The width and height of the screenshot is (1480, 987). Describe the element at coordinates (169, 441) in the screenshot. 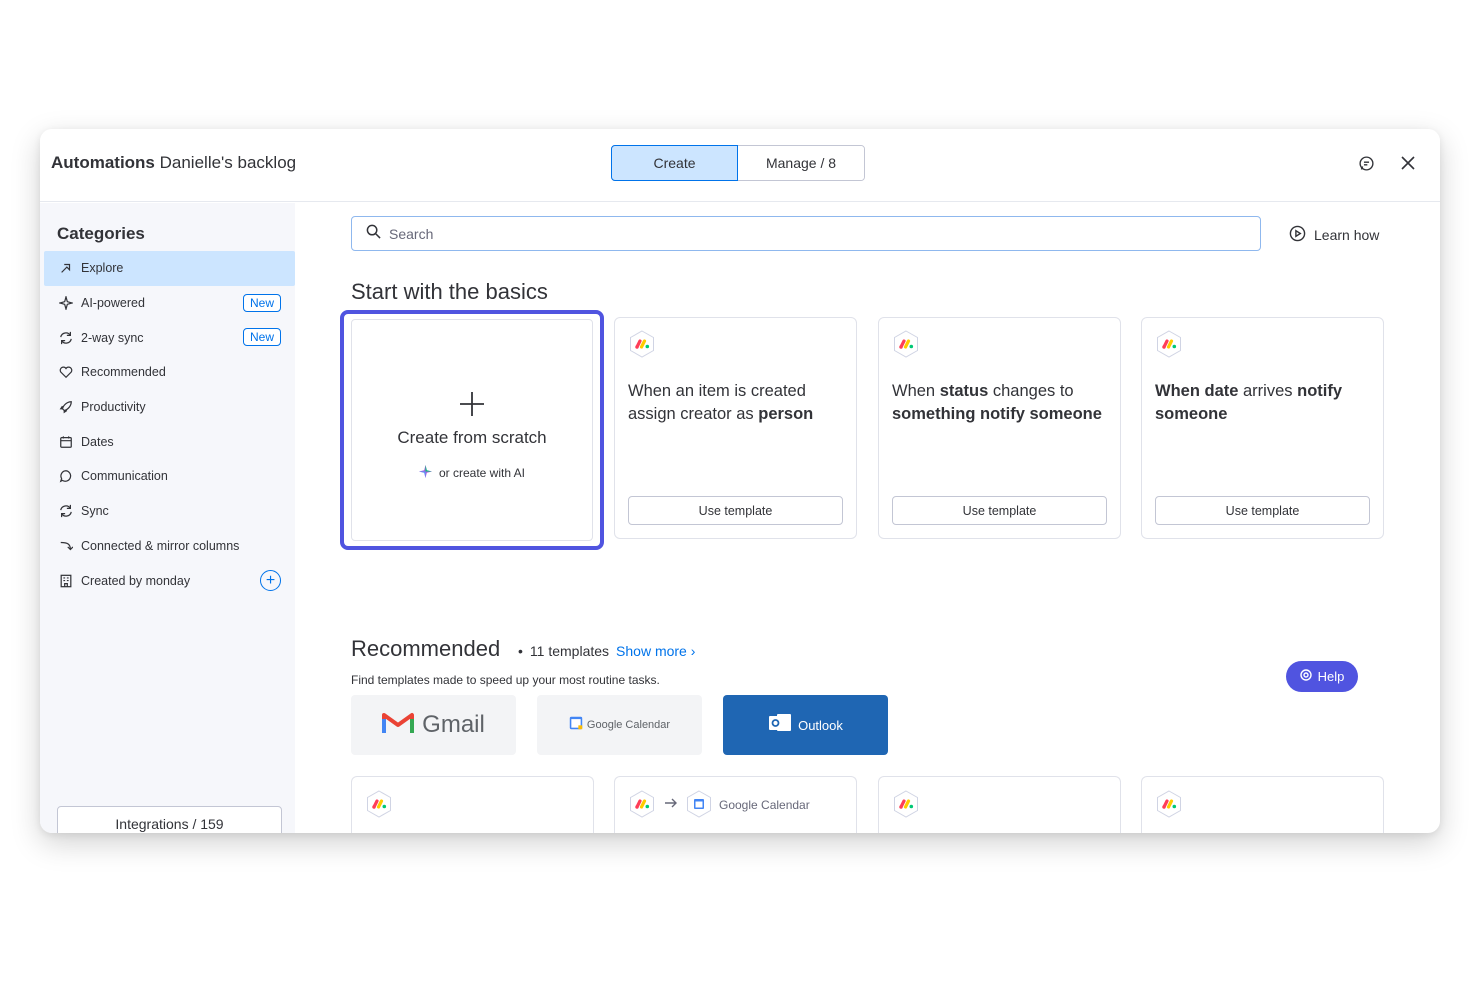

I see `sidebar-item-dates: Dates` at that location.